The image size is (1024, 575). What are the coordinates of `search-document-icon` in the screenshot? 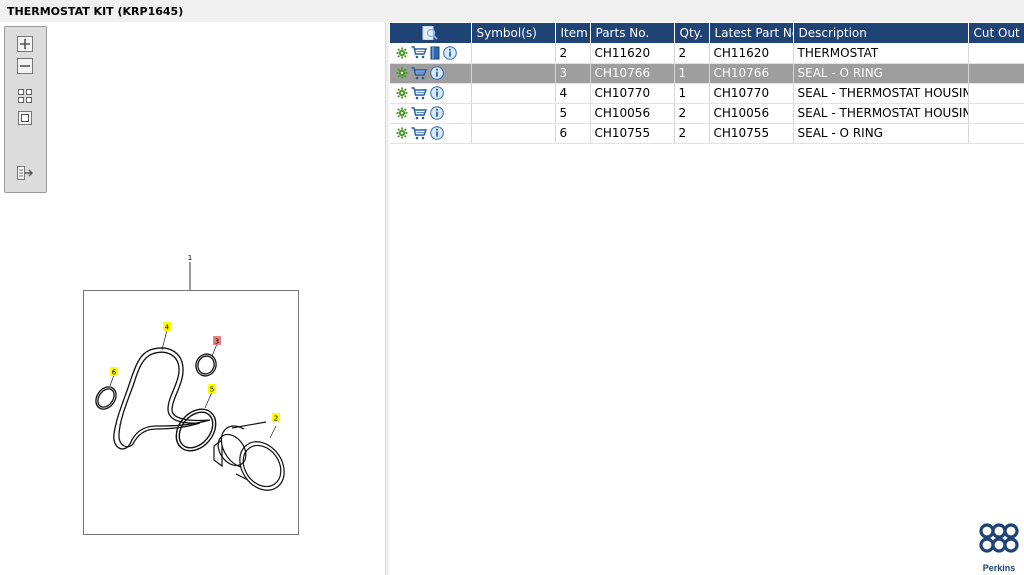 It's located at (430, 33).